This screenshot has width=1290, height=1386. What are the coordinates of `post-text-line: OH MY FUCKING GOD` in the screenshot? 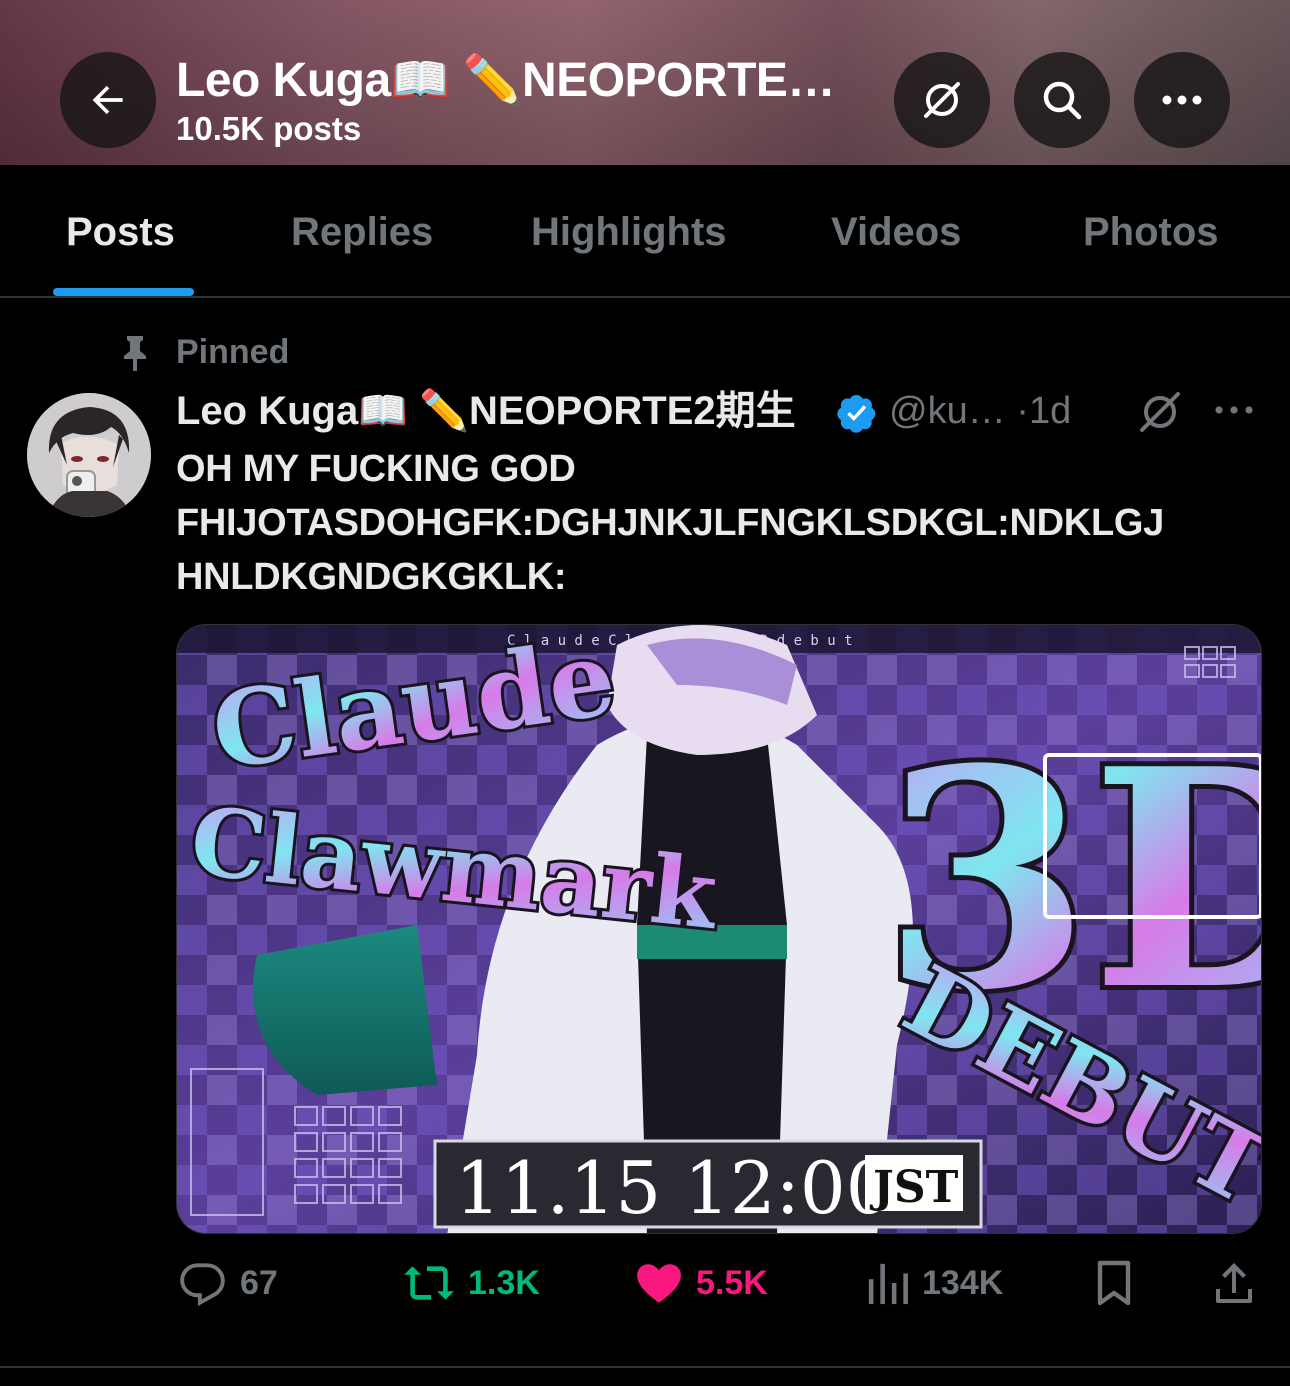 It's located at (376, 469).